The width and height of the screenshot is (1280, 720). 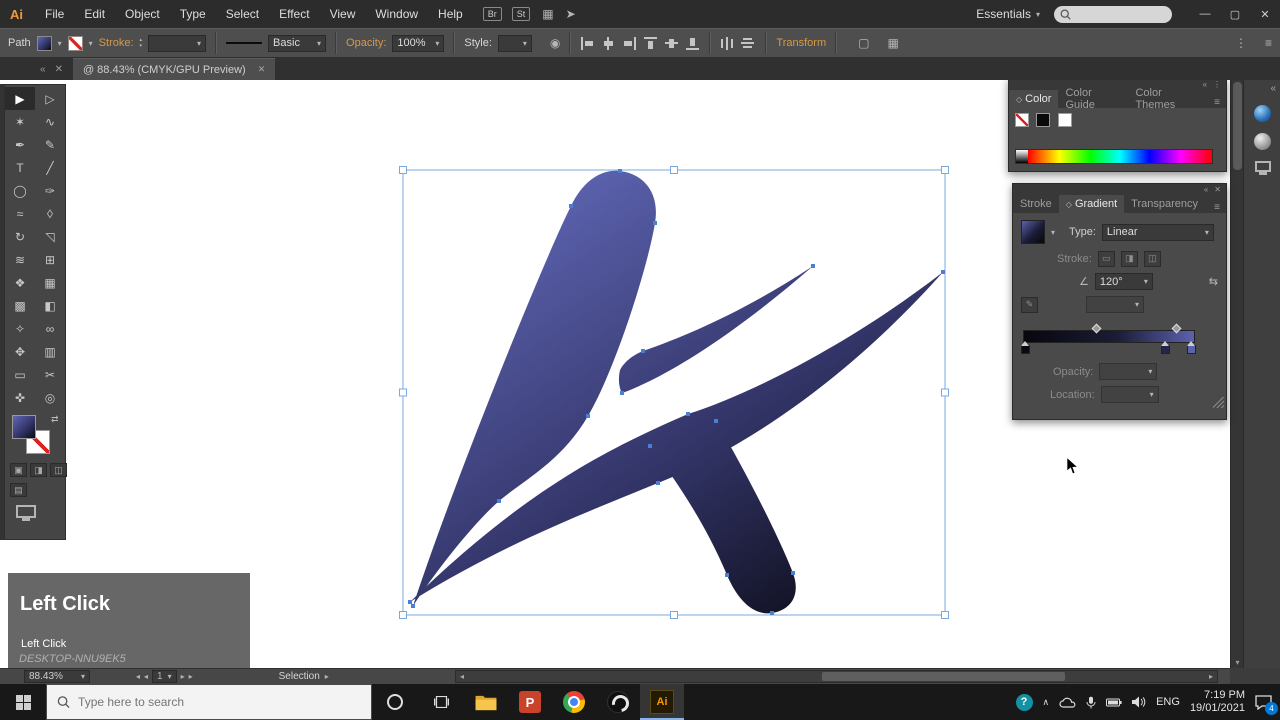 What do you see at coordinates (587, 43) in the screenshot?
I see `align-left-button` at bounding box center [587, 43].